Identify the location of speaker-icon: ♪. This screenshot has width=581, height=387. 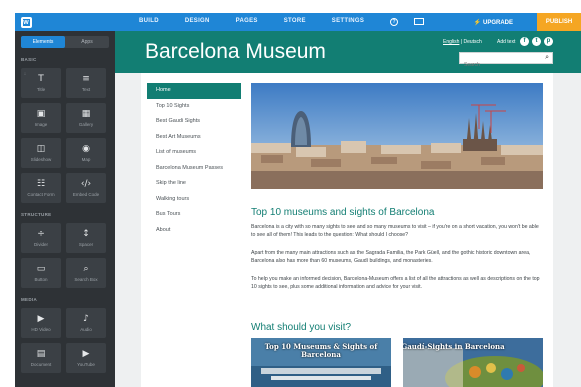
(86, 319).